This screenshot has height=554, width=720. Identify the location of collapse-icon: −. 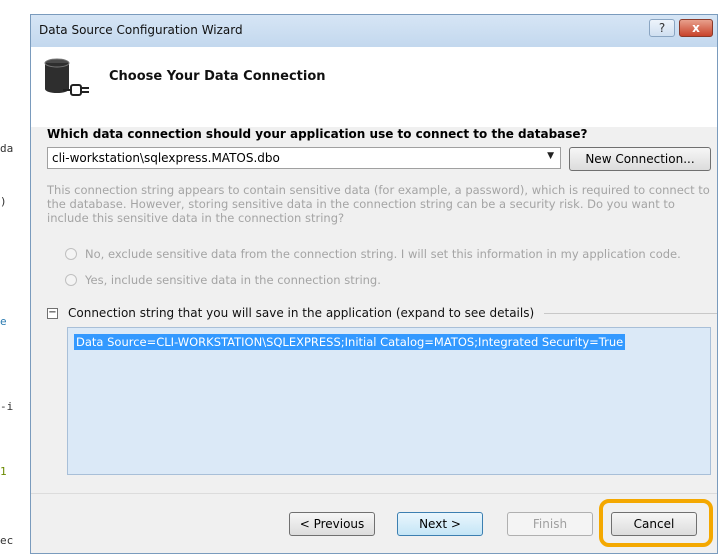
(52, 313).